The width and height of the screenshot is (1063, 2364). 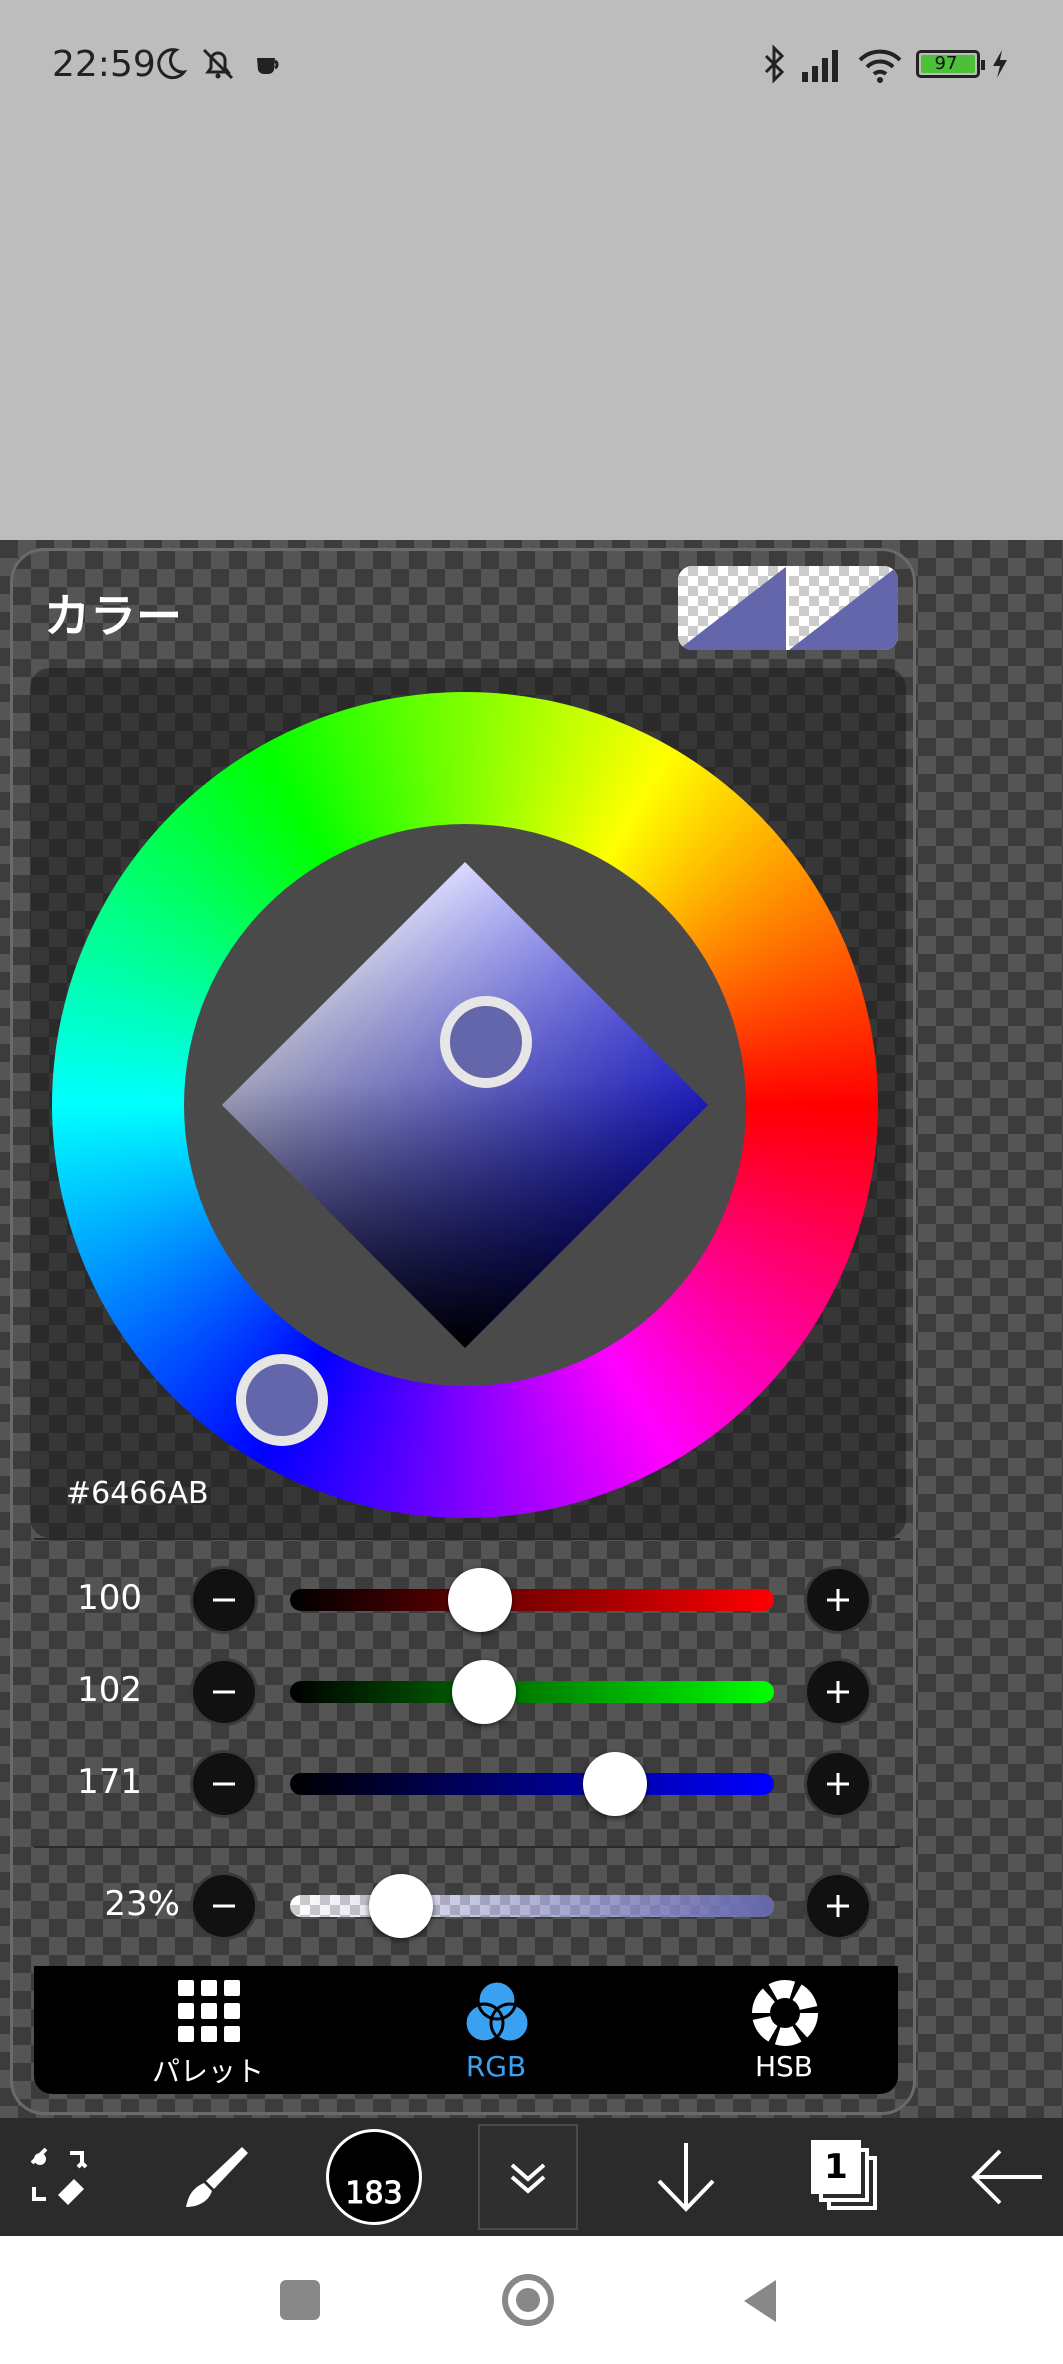 I want to click on brush-icon, so click(x=217, y=2177).